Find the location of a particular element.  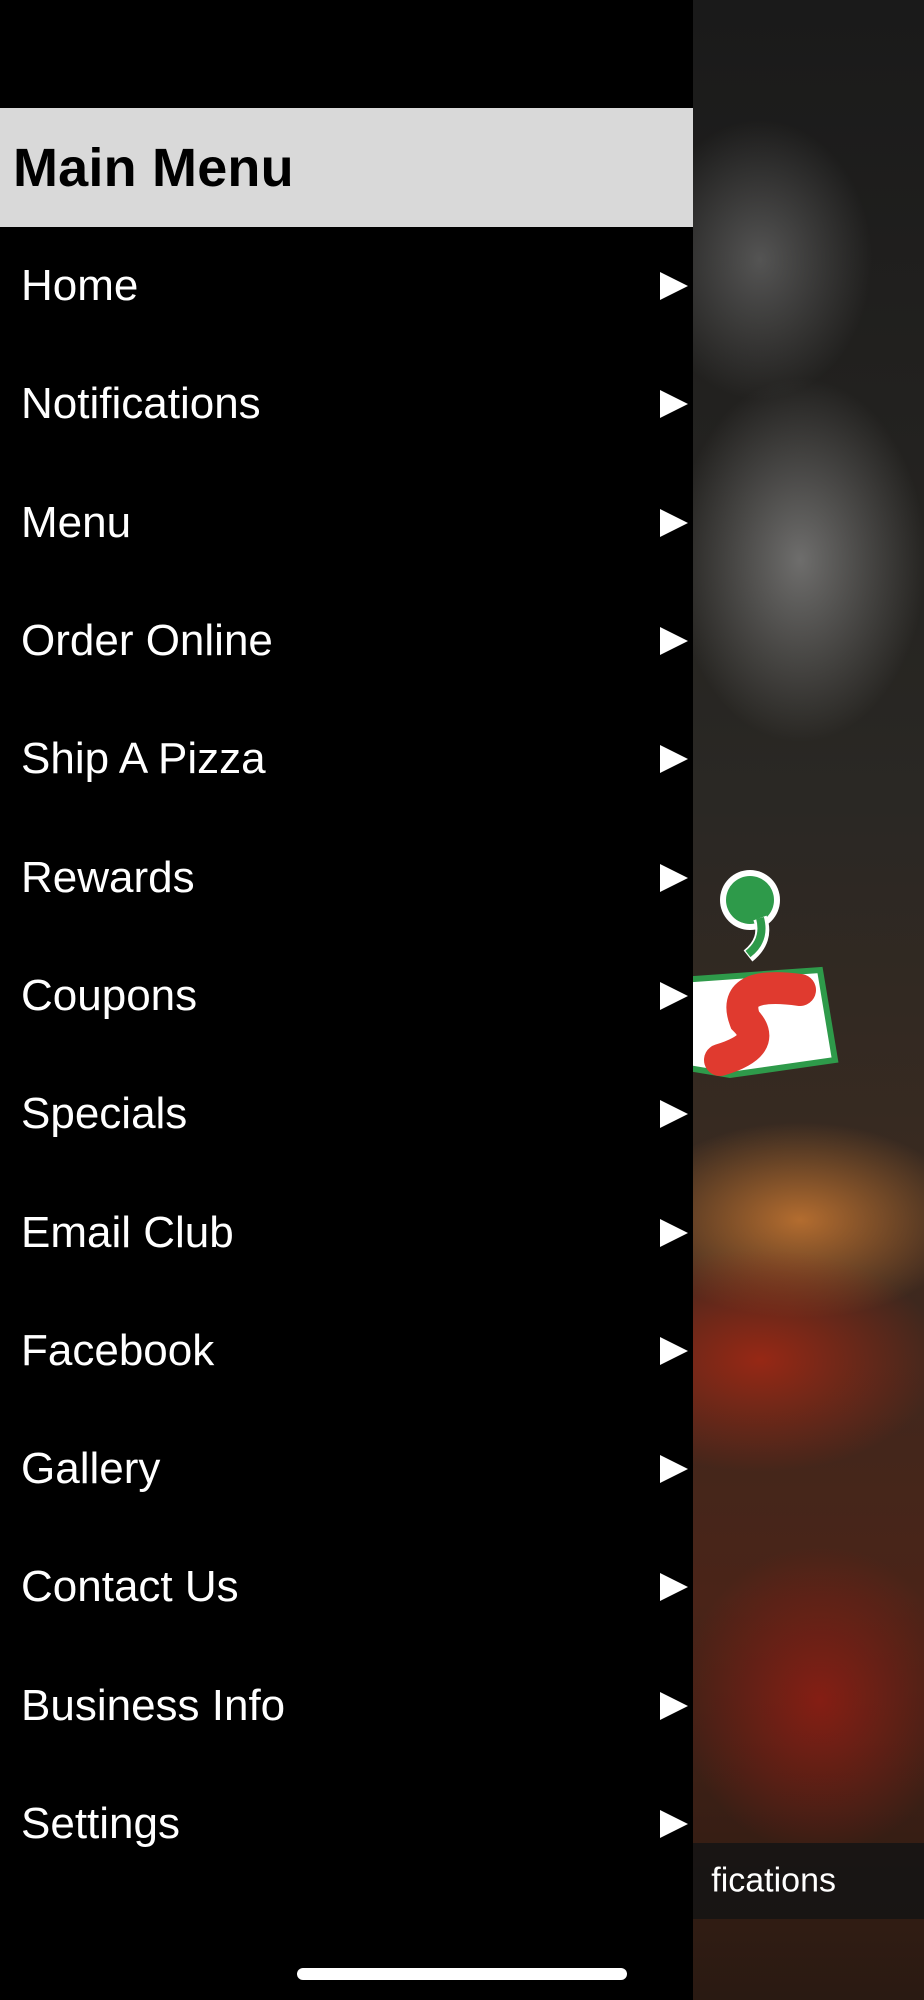

menu-item-label: Menu is located at coordinates (76, 522).